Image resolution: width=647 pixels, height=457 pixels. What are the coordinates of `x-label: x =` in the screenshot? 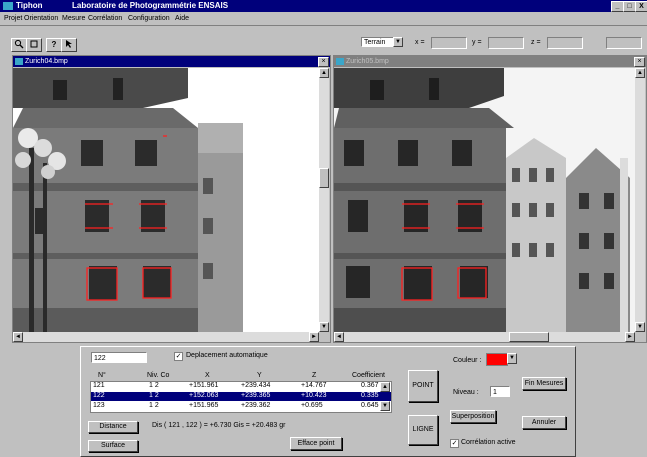 It's located at (420, 42).